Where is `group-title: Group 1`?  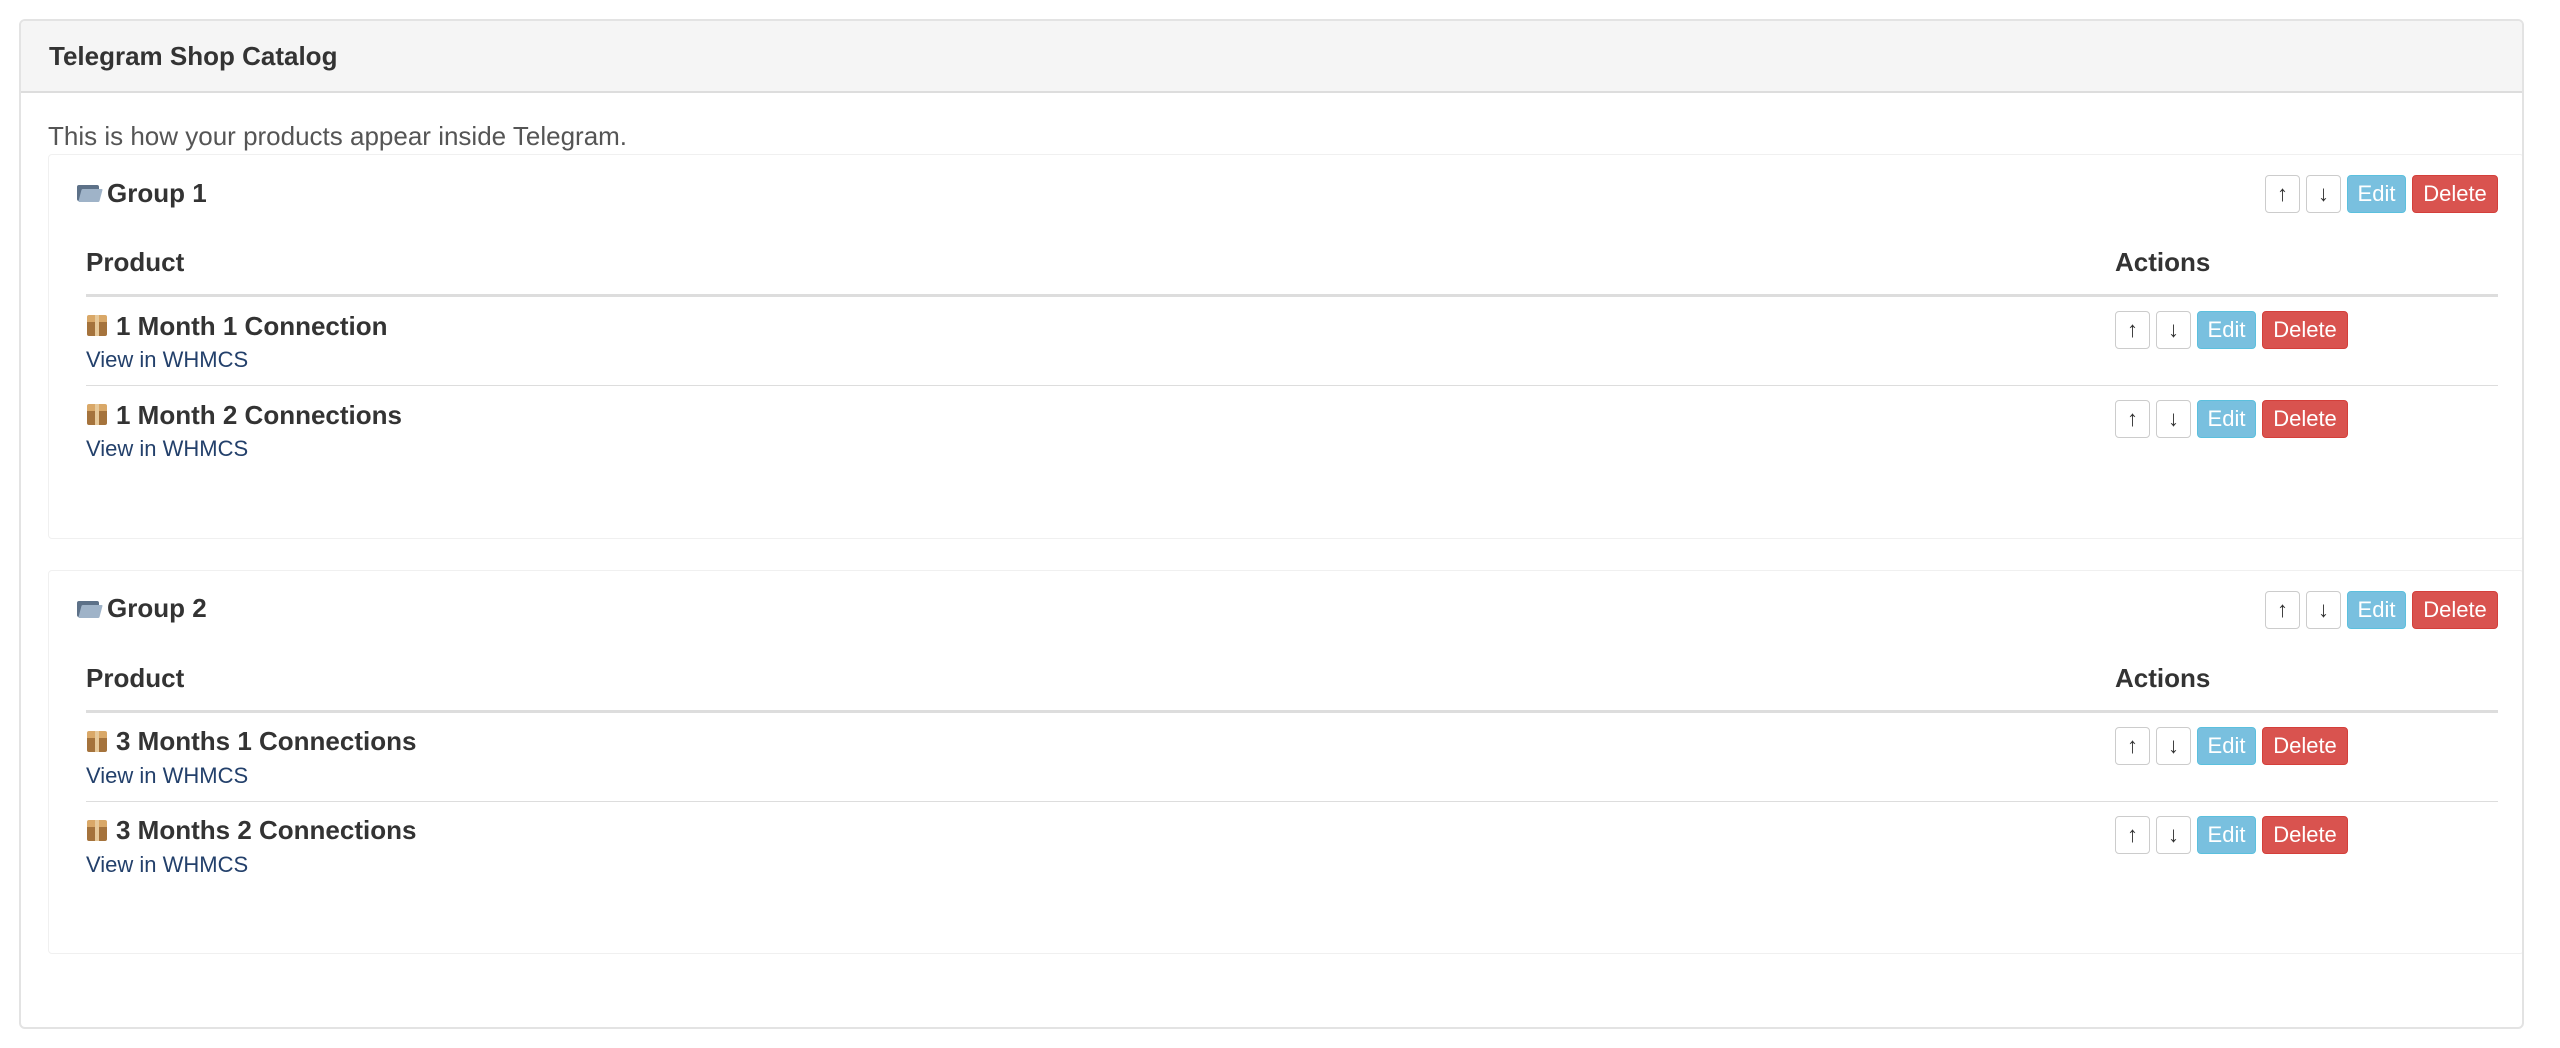
group-title: Group 1 is located at coordinates (142, 193).